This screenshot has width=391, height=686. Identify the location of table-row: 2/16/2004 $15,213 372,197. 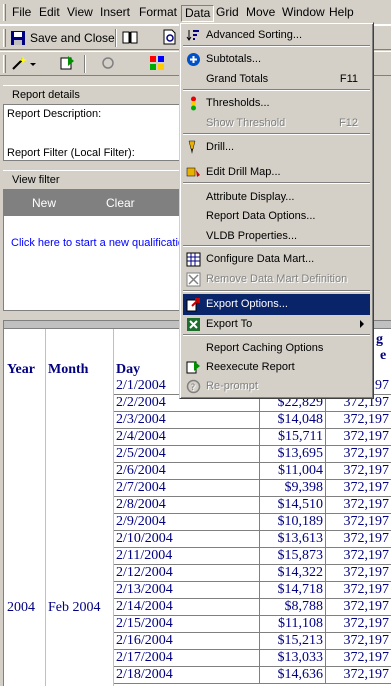
(252, 641).